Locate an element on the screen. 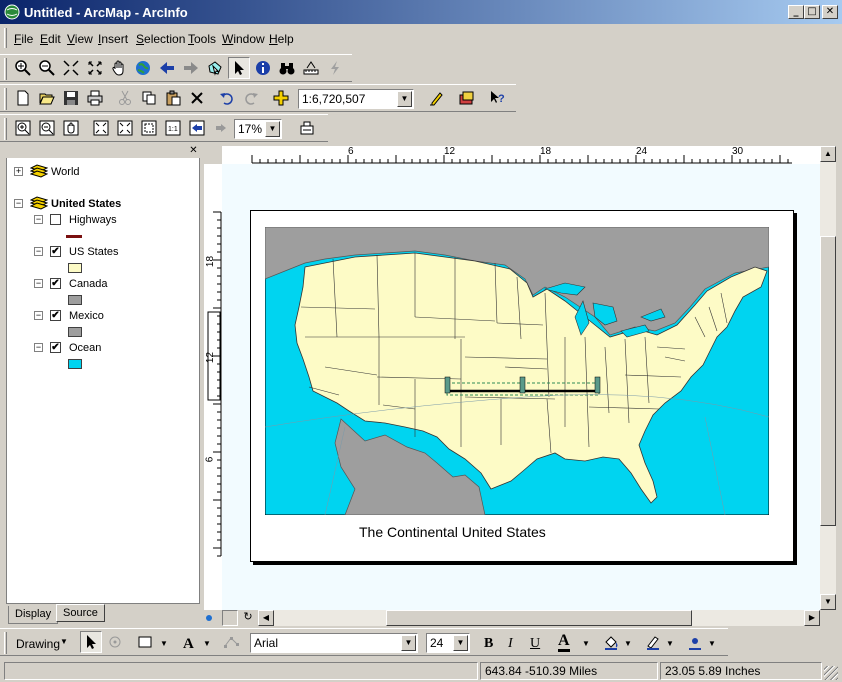  menu-selection: Selection is located at coordinates (160, 39).